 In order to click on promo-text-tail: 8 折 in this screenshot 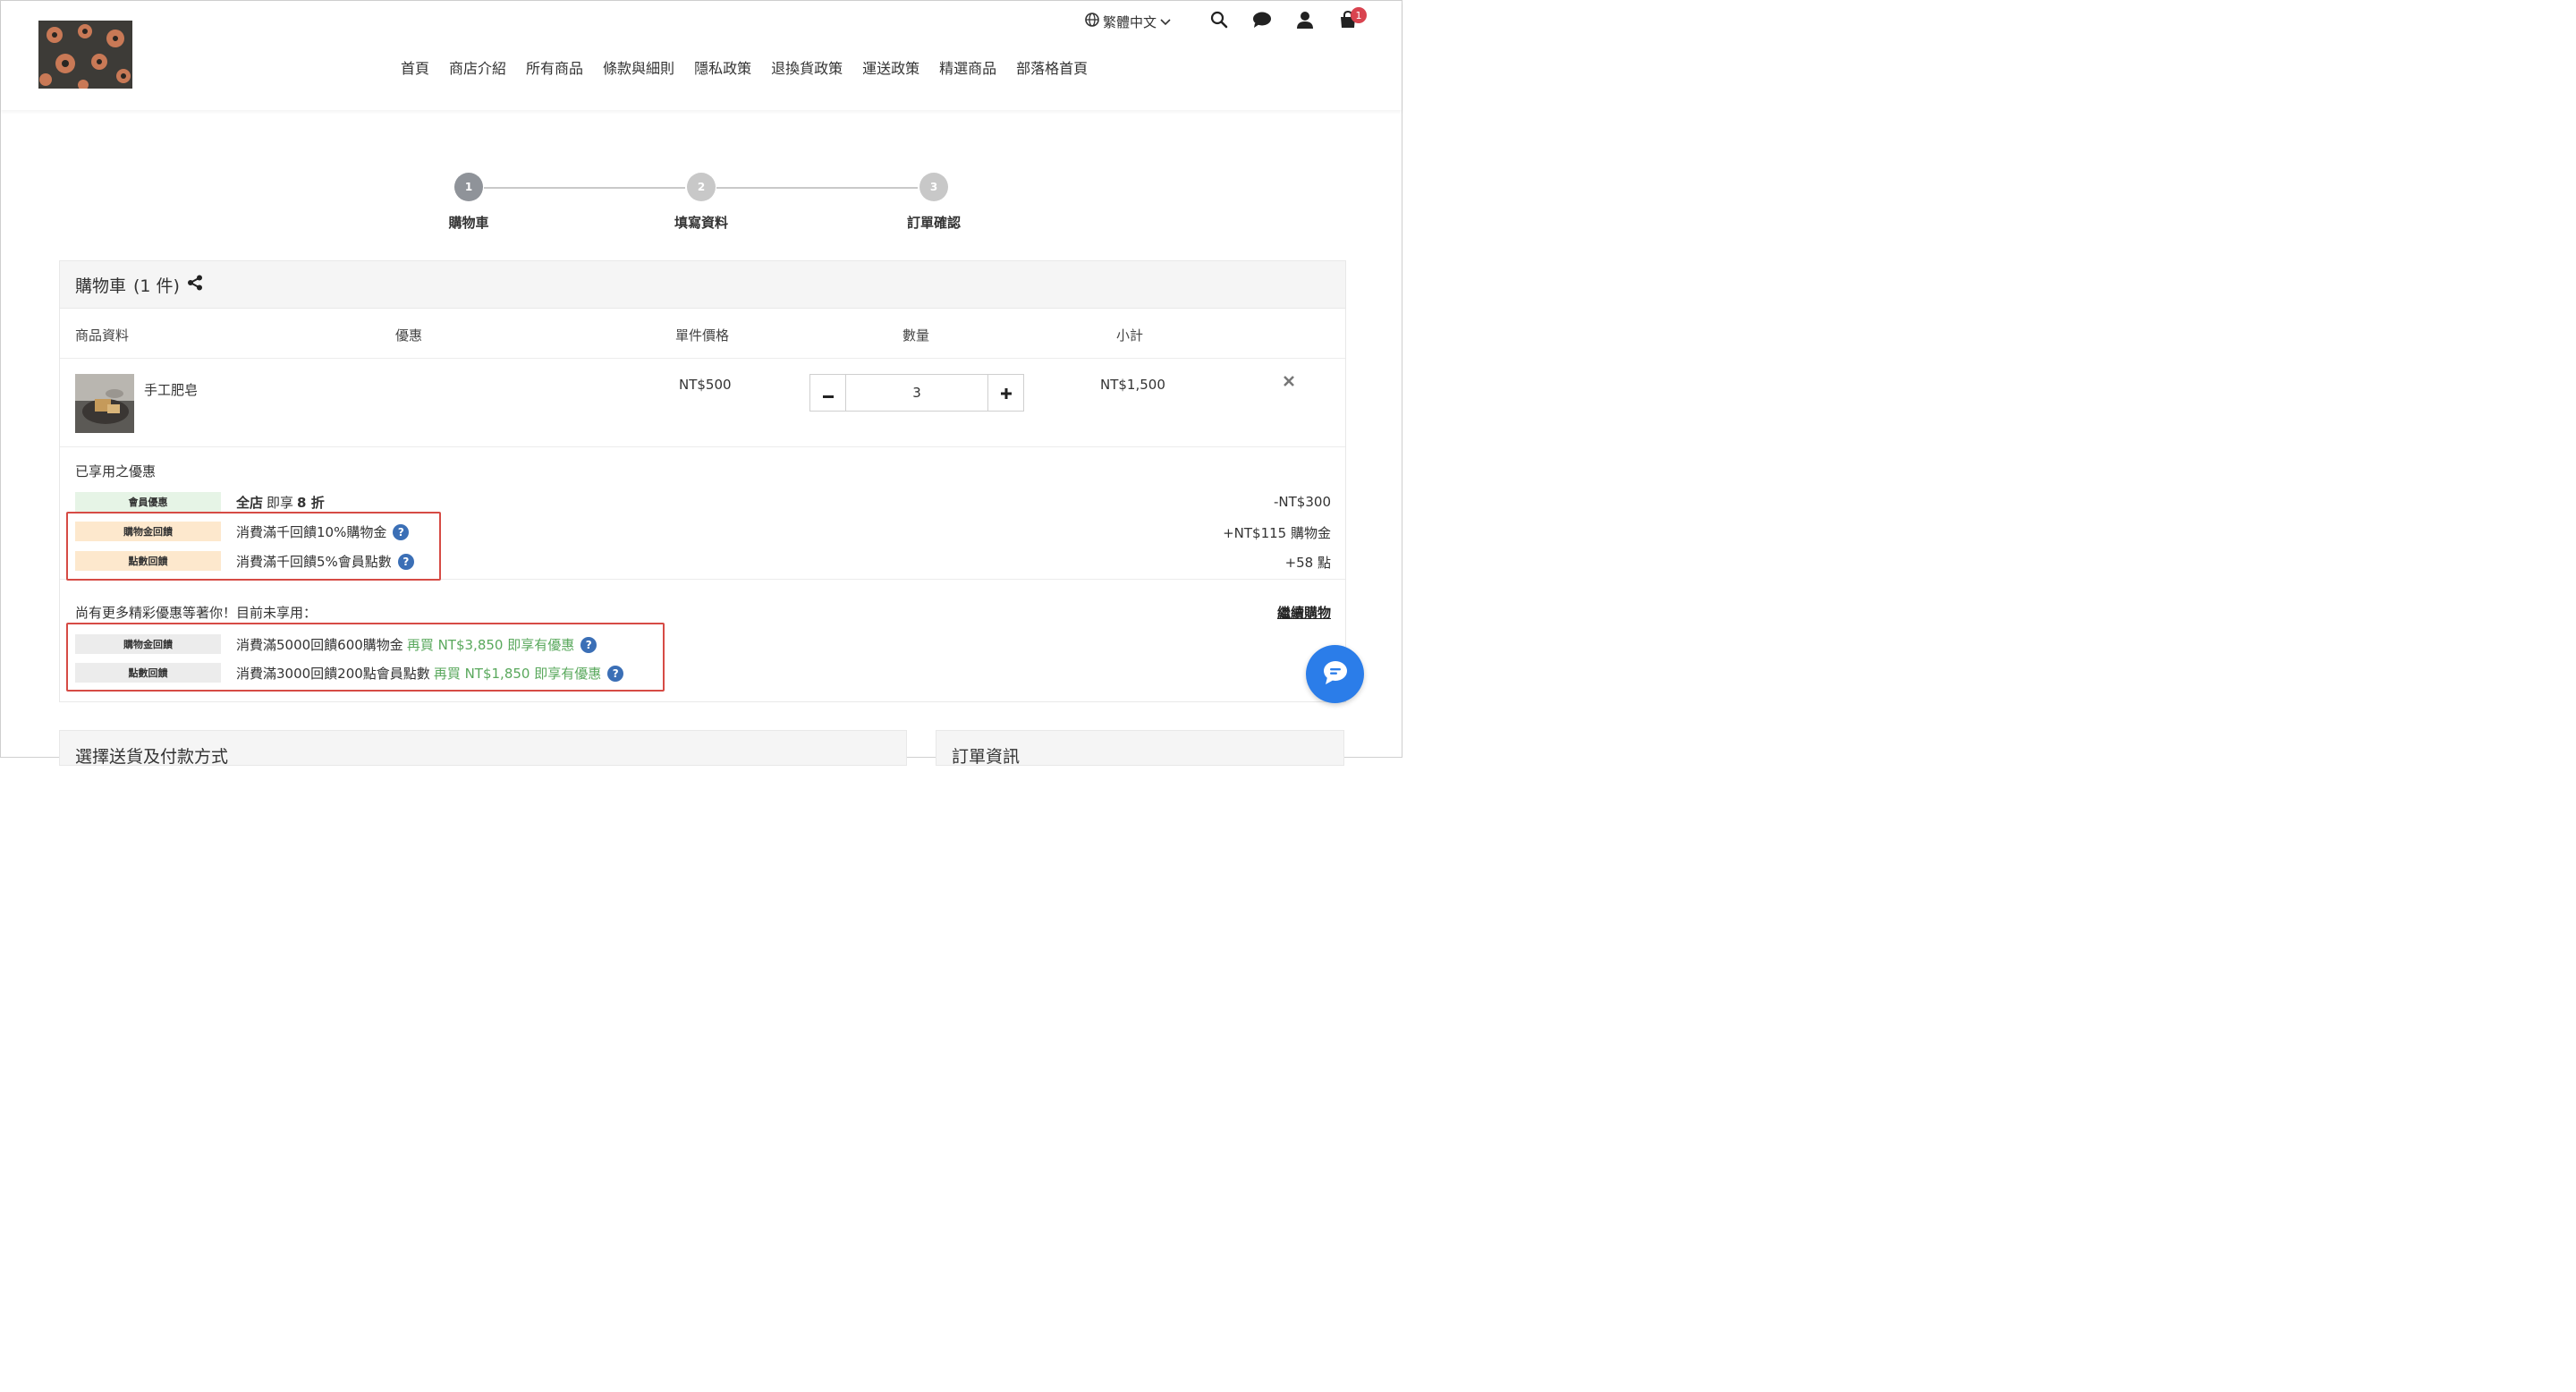, I will do `click(311, 503)`.